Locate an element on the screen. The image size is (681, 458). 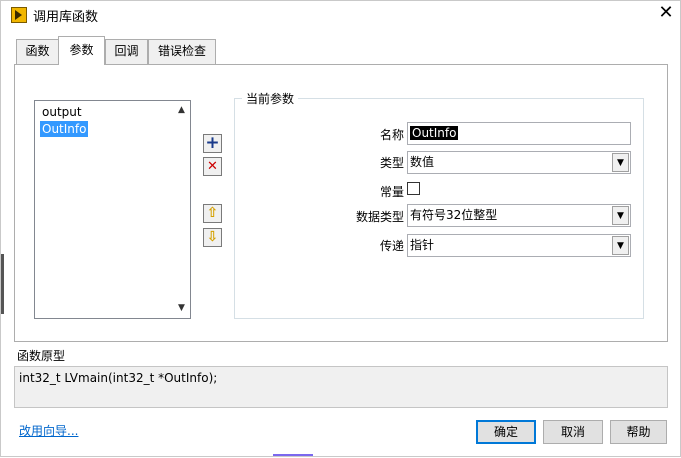
delete-icon: ✕ is located at coordinates (212, 166).